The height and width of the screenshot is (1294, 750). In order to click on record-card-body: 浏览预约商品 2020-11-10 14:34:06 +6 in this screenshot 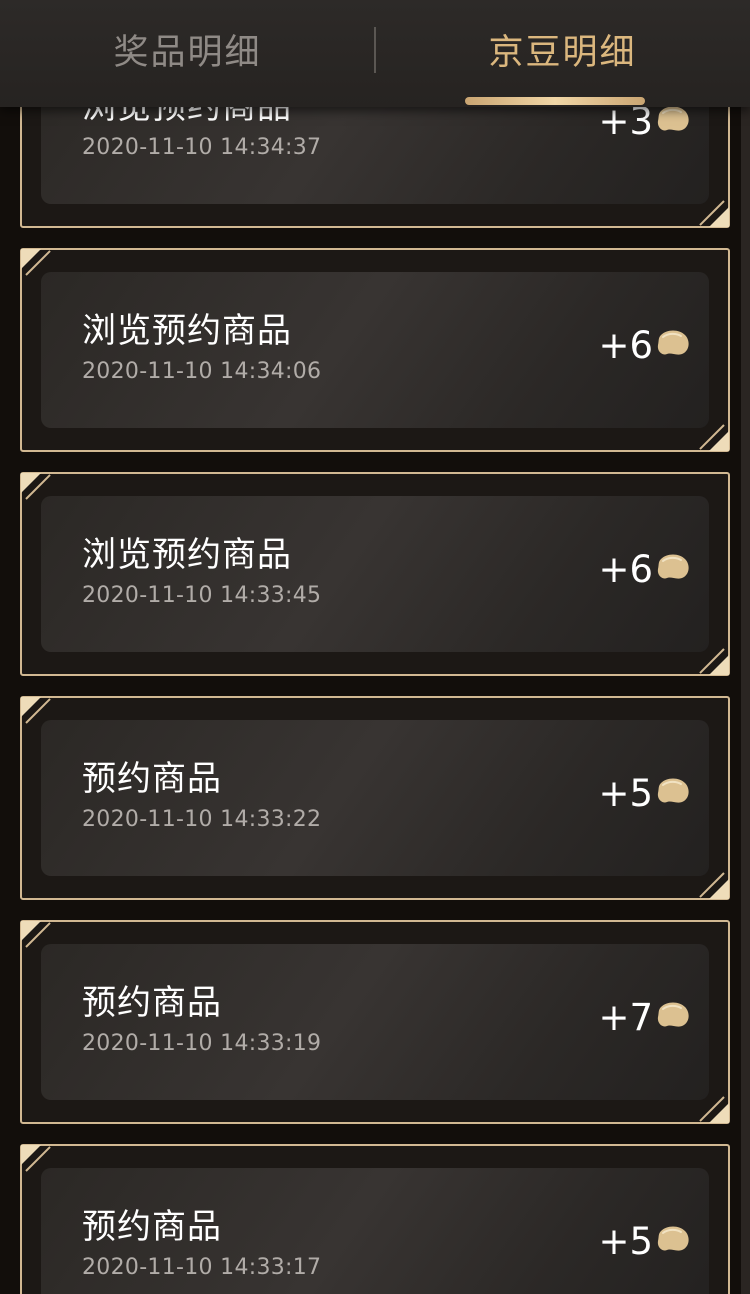, I will do `click(375, 350)`.